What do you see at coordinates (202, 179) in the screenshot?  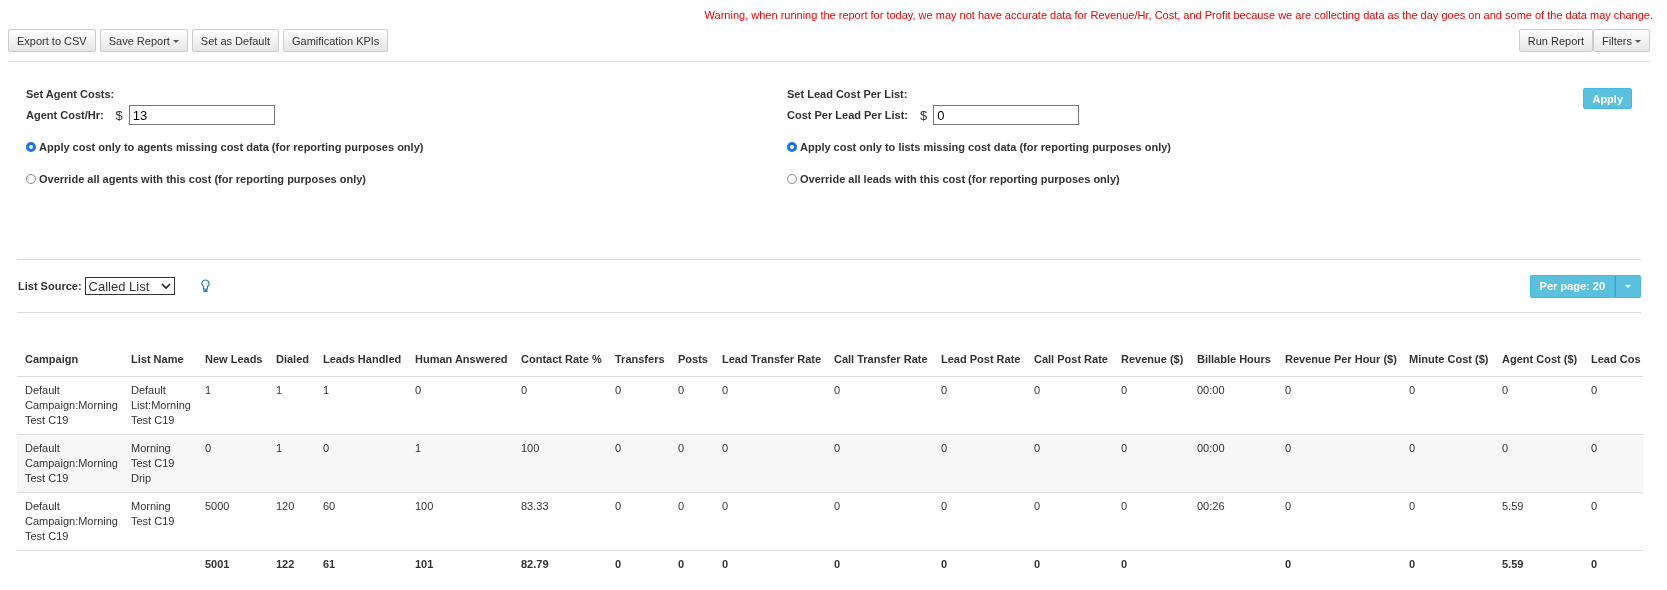 I see `option-label: Override all agents with this cost (for reporting purposes only)` at bounding box center [202, 179].